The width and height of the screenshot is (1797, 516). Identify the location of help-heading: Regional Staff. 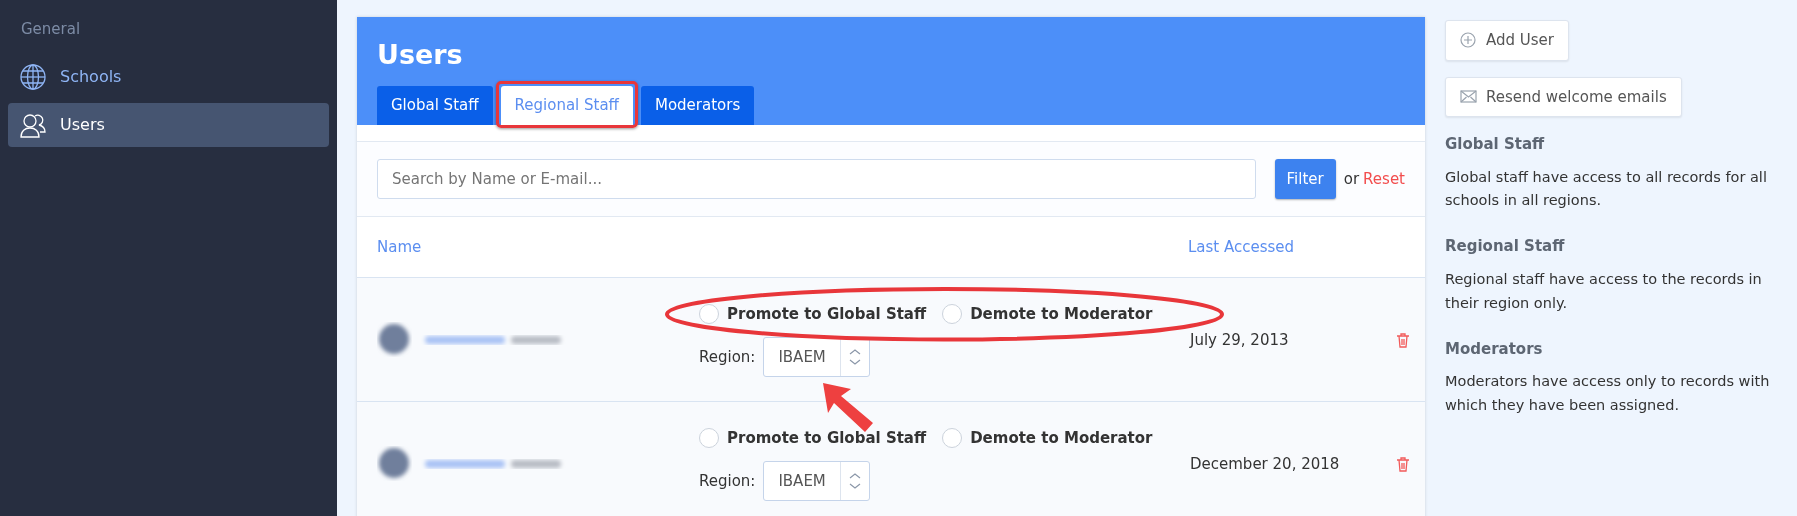
(1505, 247).